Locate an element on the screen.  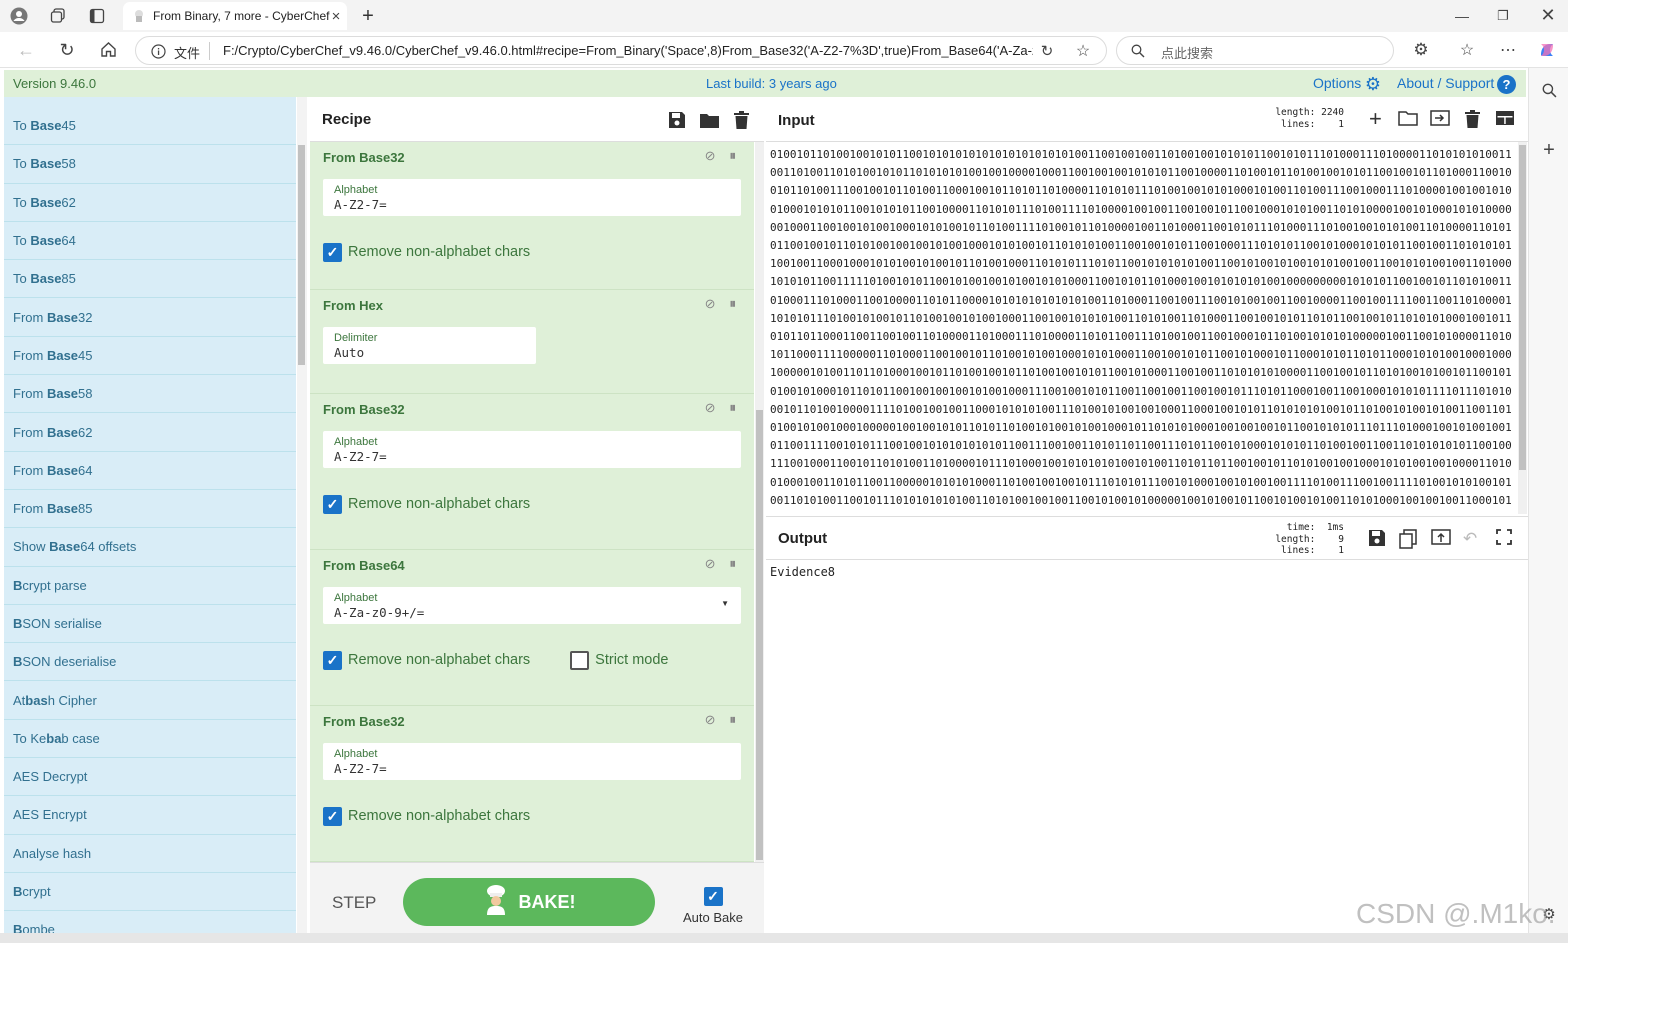
auto-bake-checkbox: ✓ is located at coordinates (713, 896).